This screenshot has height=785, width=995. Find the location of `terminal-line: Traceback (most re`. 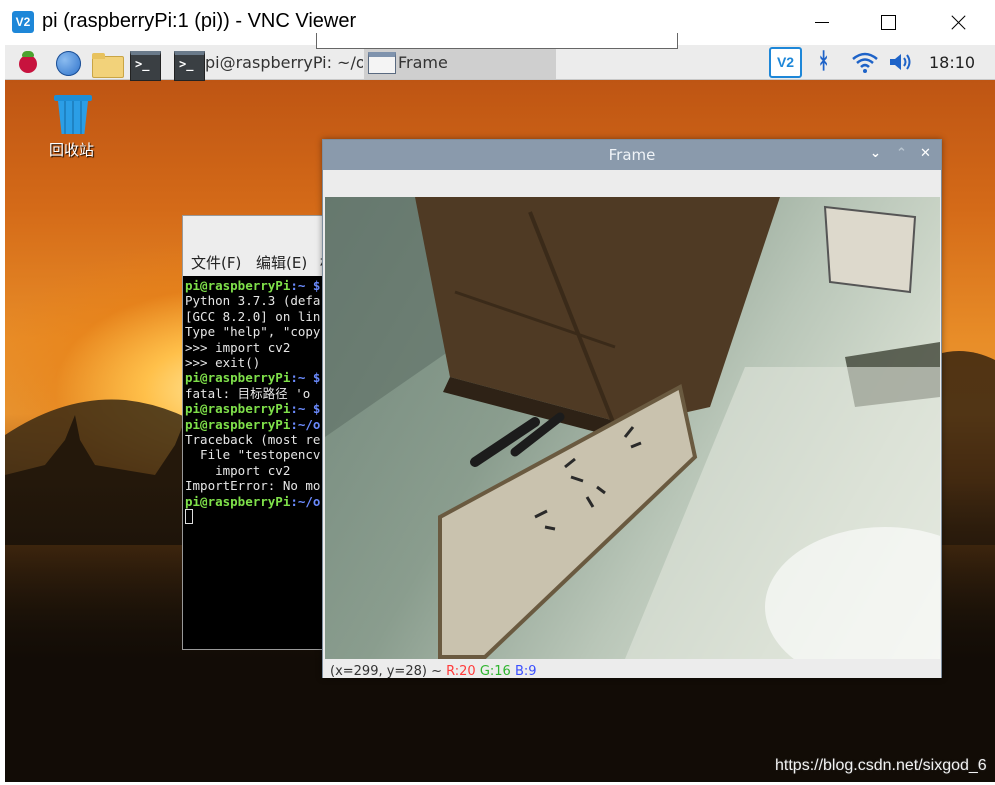

terminal-line: Traceback (most re is located at coordinates (263, 439).